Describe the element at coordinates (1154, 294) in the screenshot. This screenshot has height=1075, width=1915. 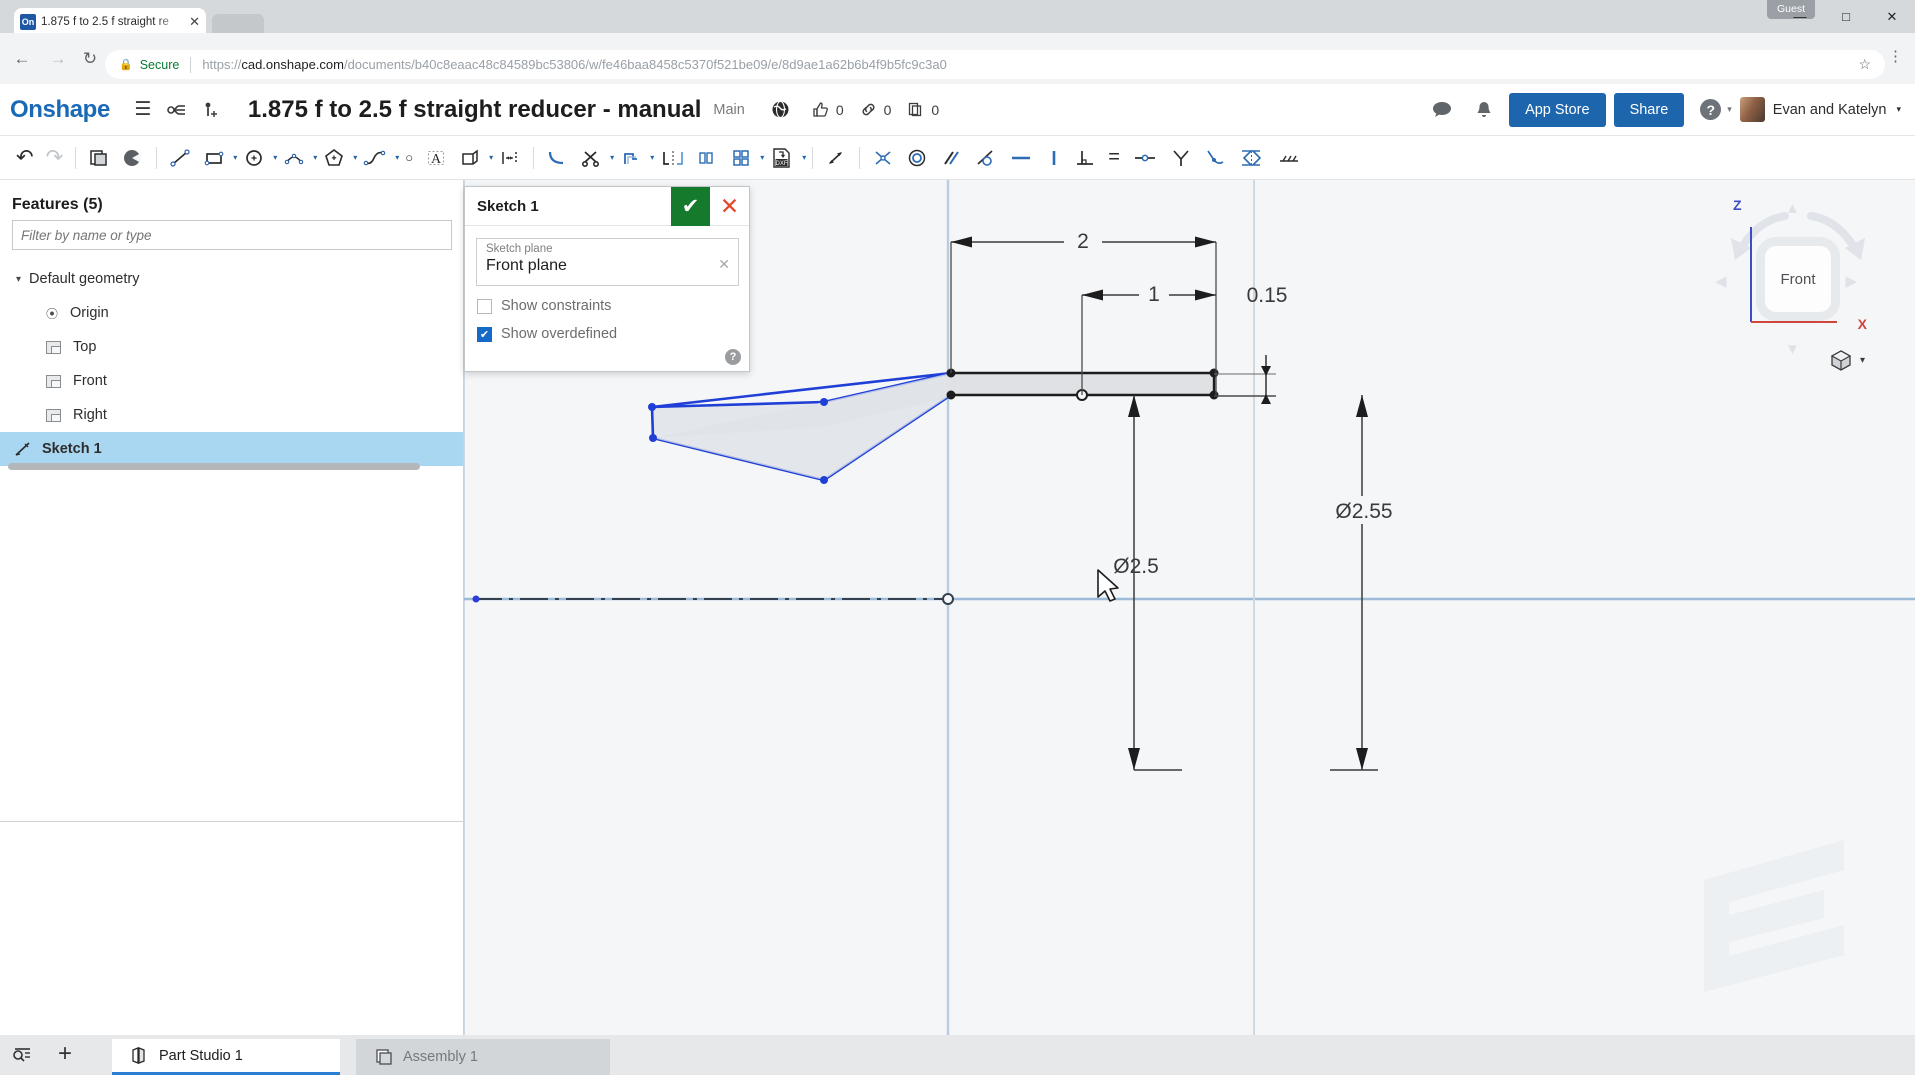
I see `dimension-step-length: 1` at that location.